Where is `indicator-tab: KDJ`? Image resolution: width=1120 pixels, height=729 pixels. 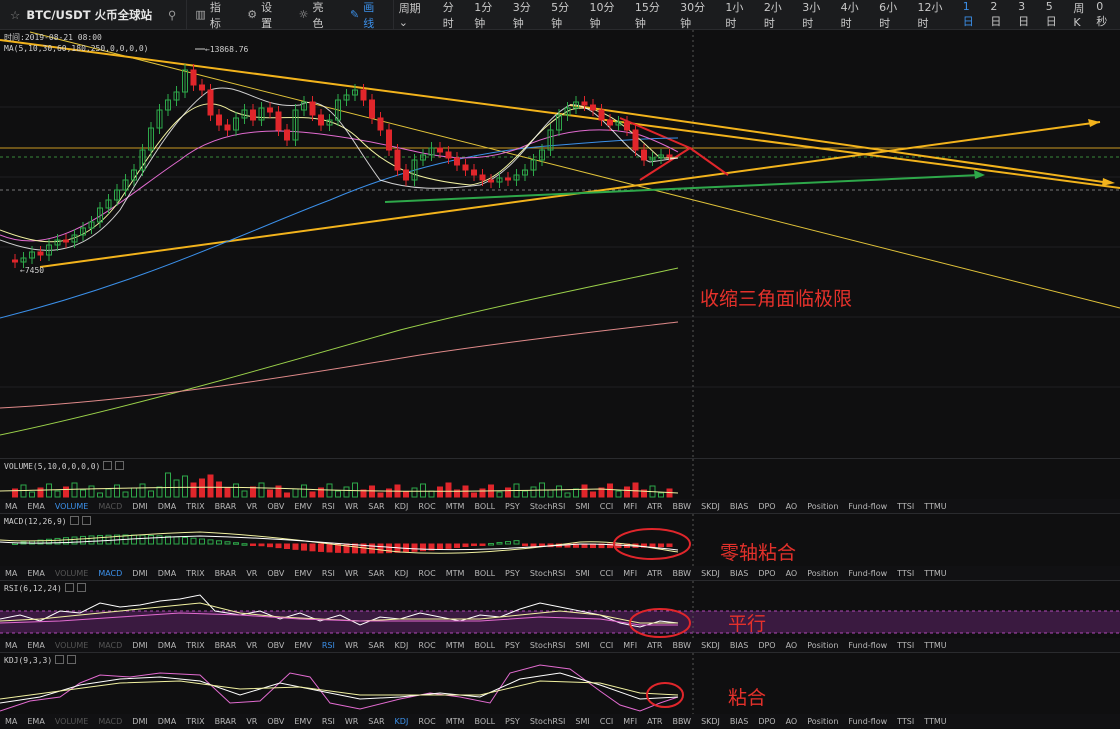
indicator-tab: KDJ is located at coordinates (402, 645).